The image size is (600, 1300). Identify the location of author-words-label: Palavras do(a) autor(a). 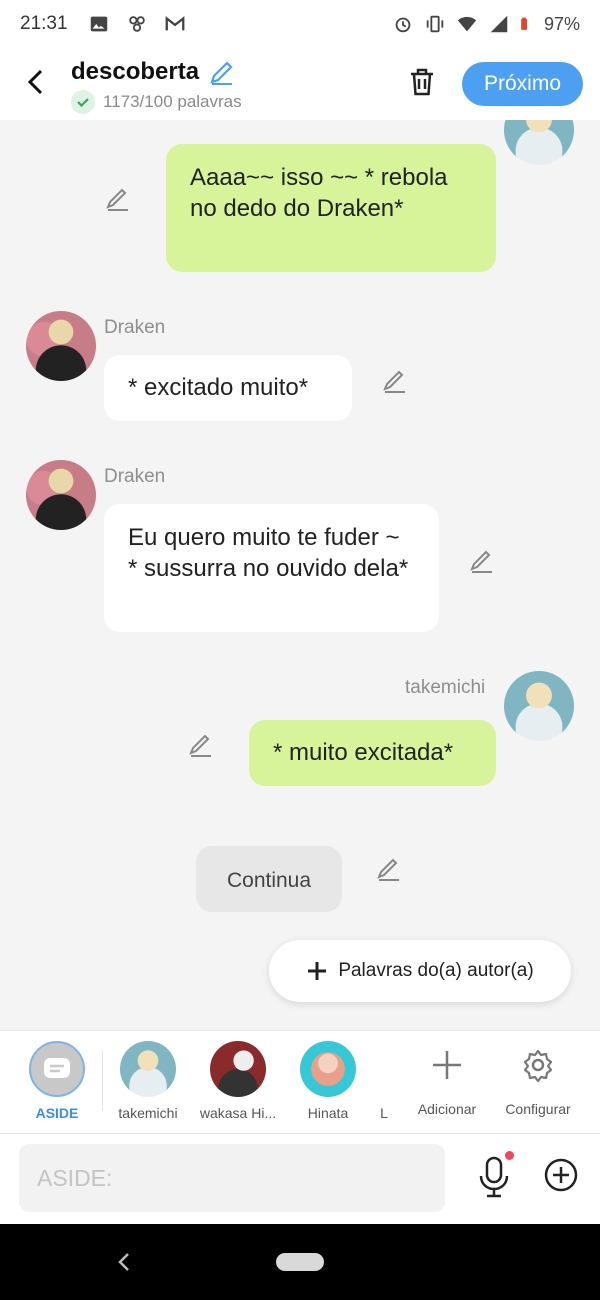
(436, 970).